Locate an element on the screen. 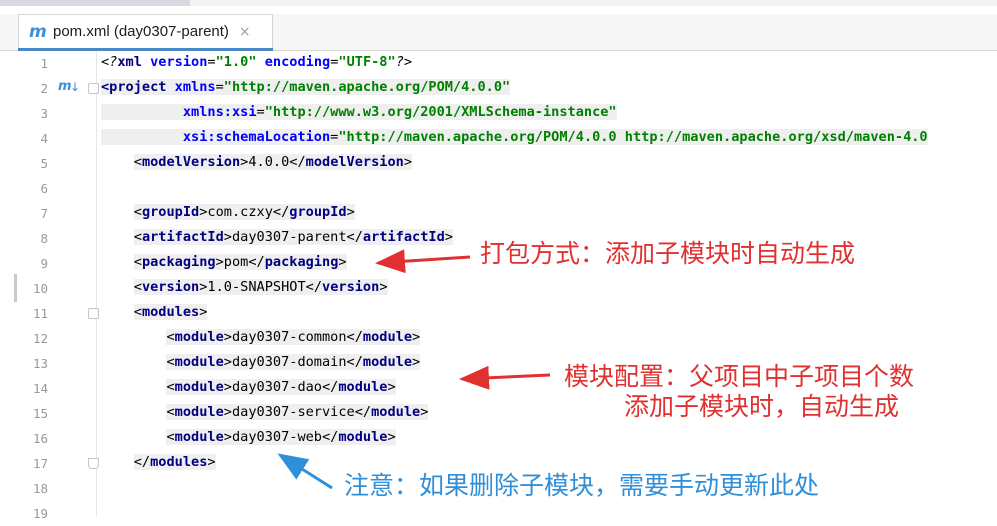 Image resolution: width=997 pixels, height=526 pixels. annotation-modules-line2: 添加子模块时，自动生成 is located at coordinates (762, 406).